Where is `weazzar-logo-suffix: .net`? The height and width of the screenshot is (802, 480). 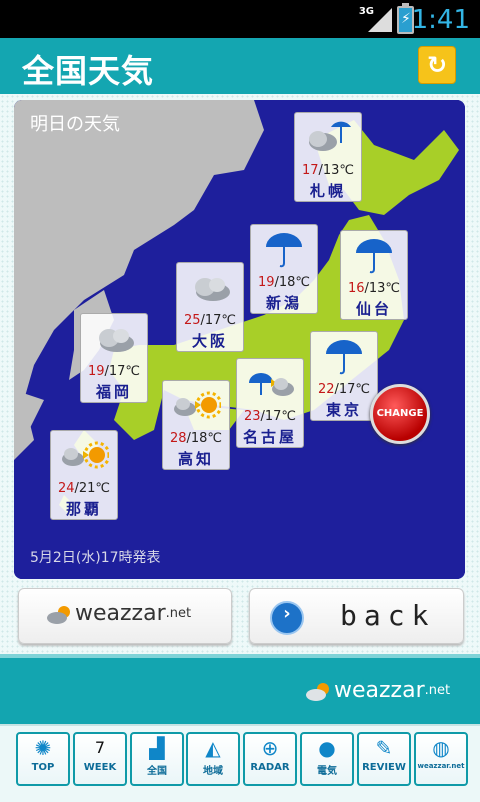
weazzar-logo-suffix: .net is located at coordinates (178, 613).